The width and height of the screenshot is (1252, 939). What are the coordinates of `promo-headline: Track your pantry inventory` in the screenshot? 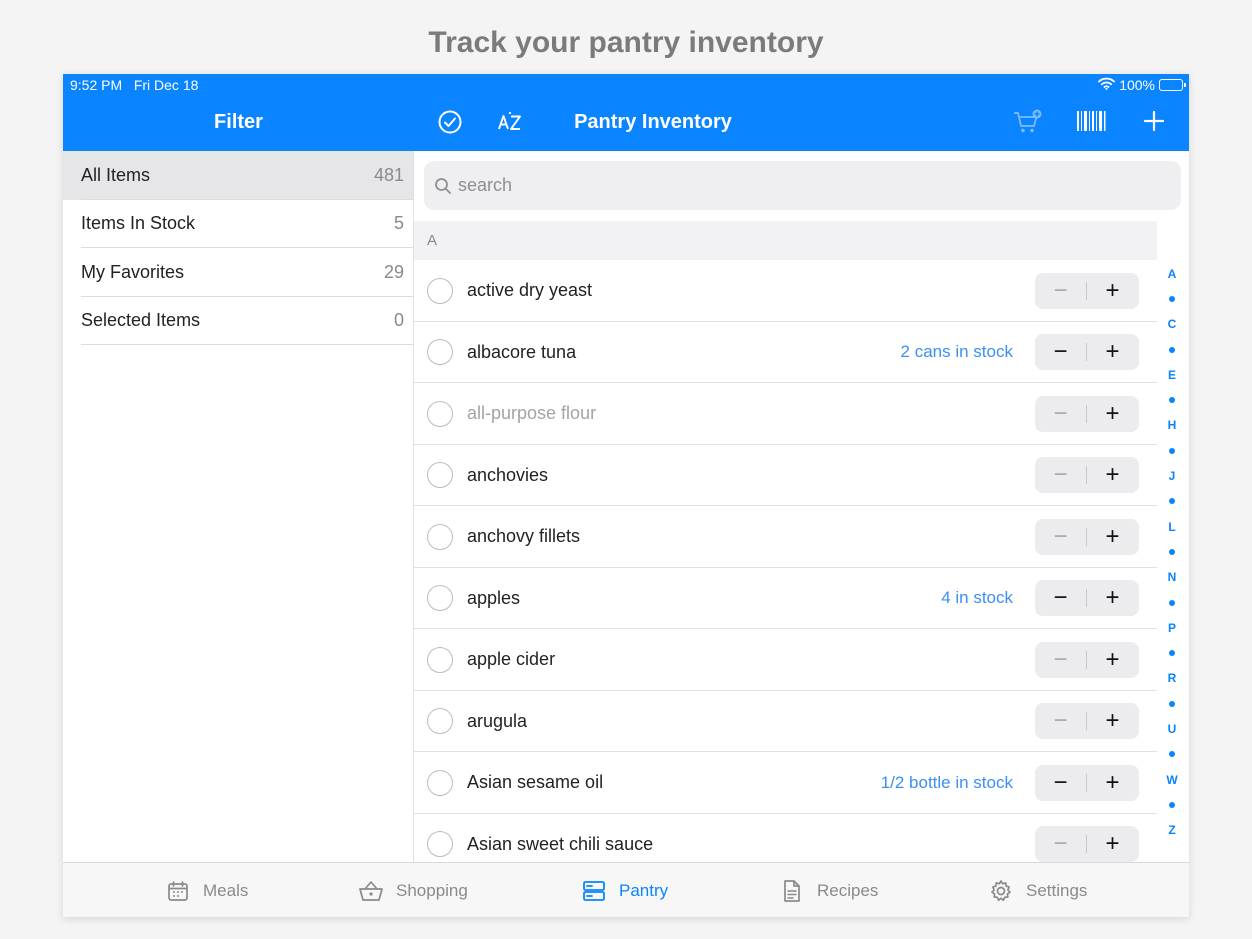 It's located at (626, 42).